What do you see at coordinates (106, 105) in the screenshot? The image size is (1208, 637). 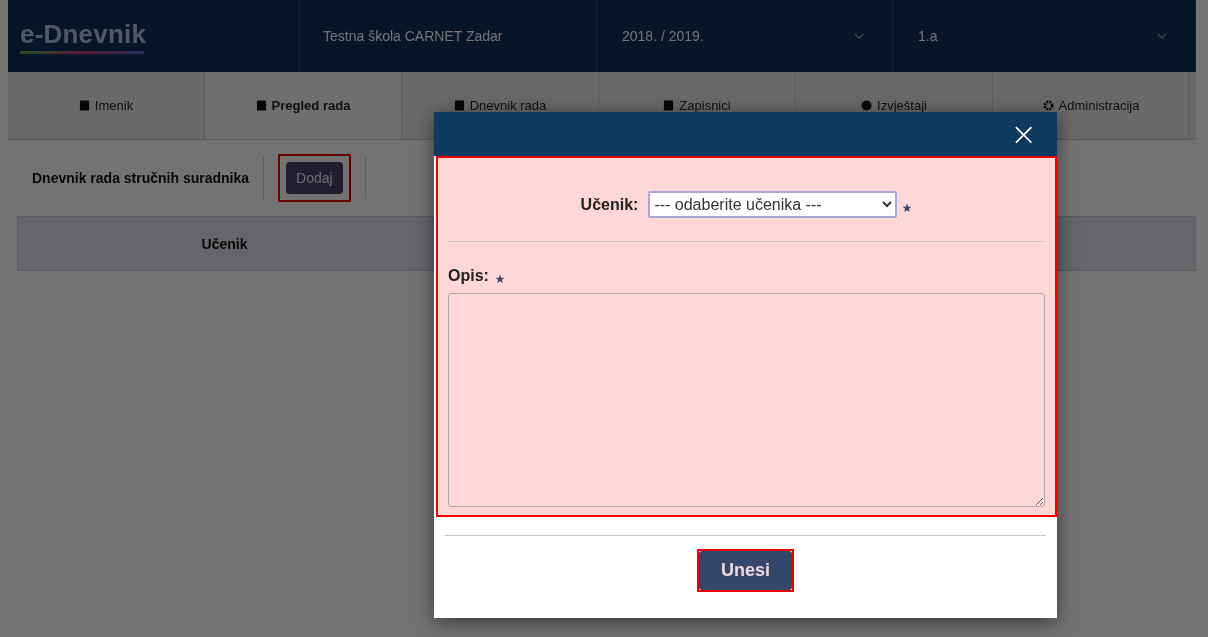 I see `nav-tab: Imenik` at bounding box center [106, 105].